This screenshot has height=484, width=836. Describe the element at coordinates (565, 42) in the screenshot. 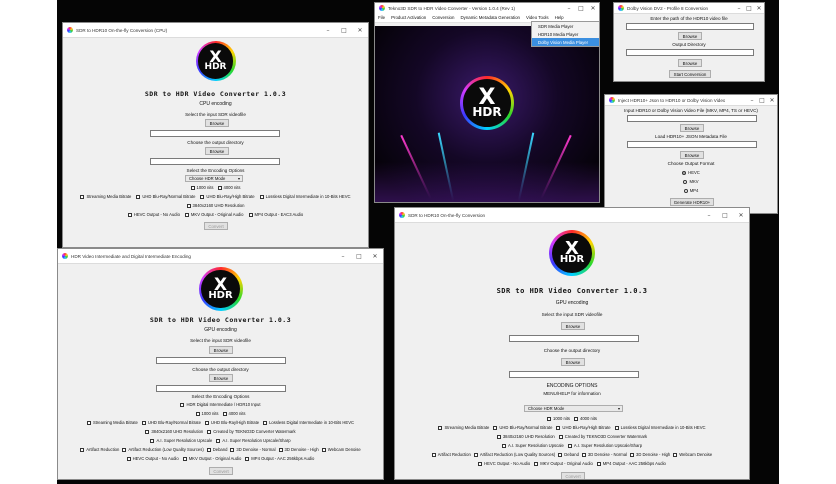

I see `dolby-vision-player-item: Dolby Vision Media Player` at that location.